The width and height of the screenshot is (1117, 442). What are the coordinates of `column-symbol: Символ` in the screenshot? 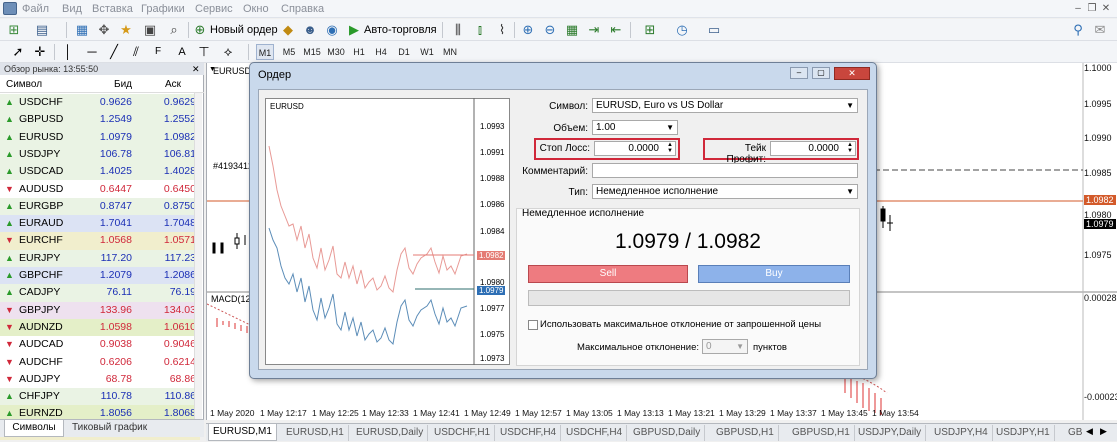 It's located at (24, 85).